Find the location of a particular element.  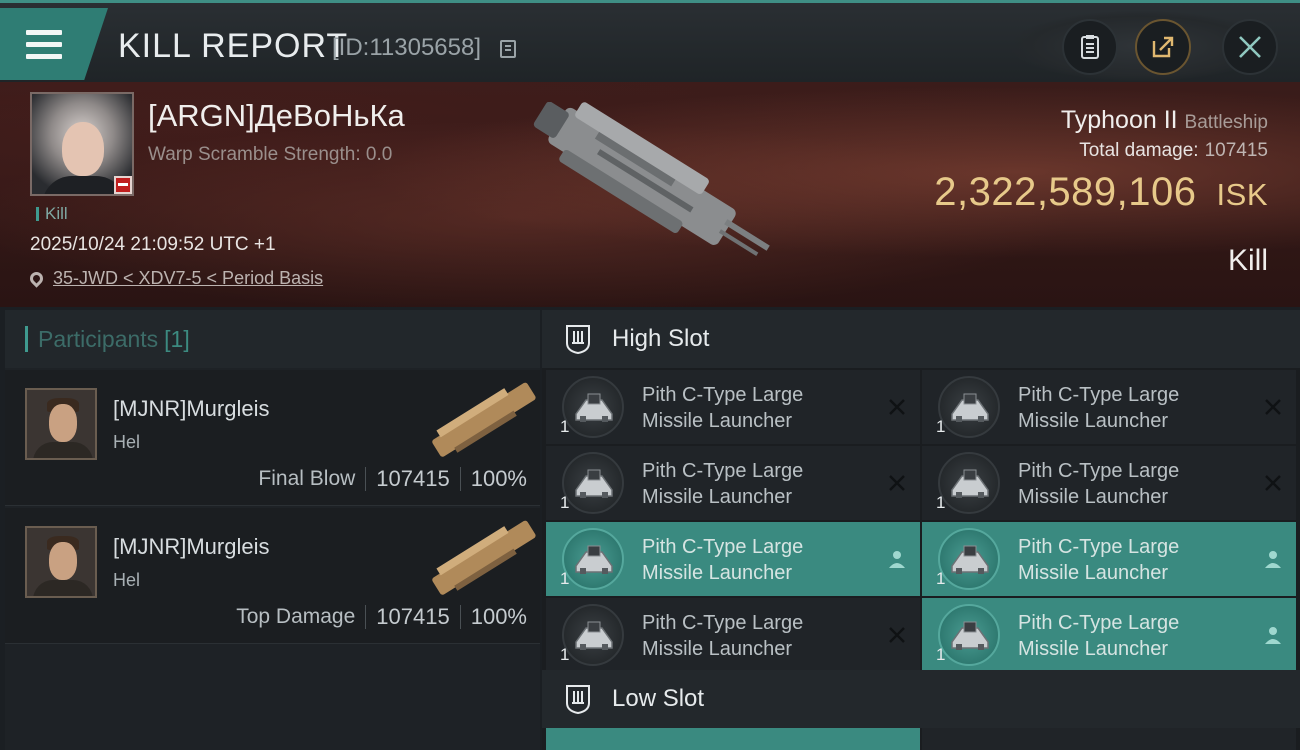

total-damage-value: 107415 is located at coordinates (1236, 150).